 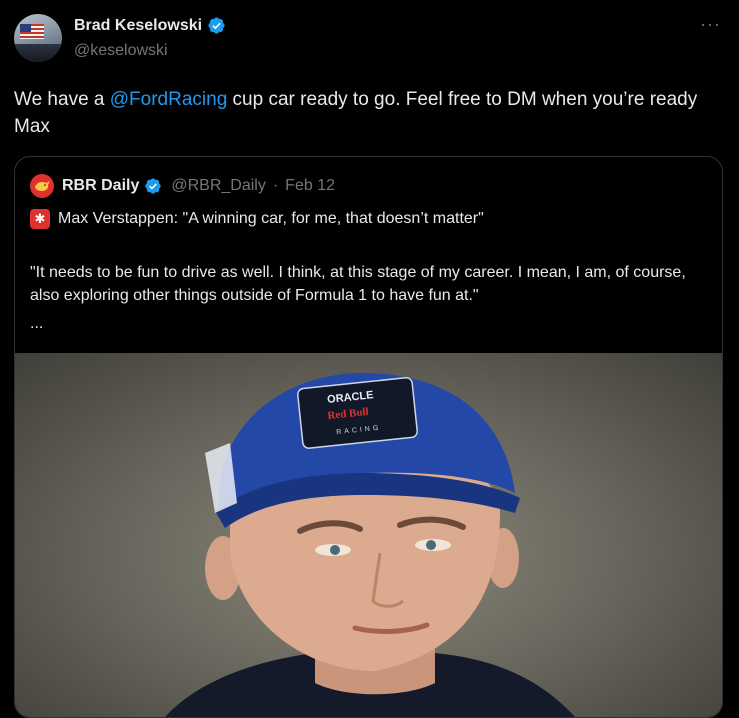 I want to click on bull-logo-icon, so click(x=42, y=186).